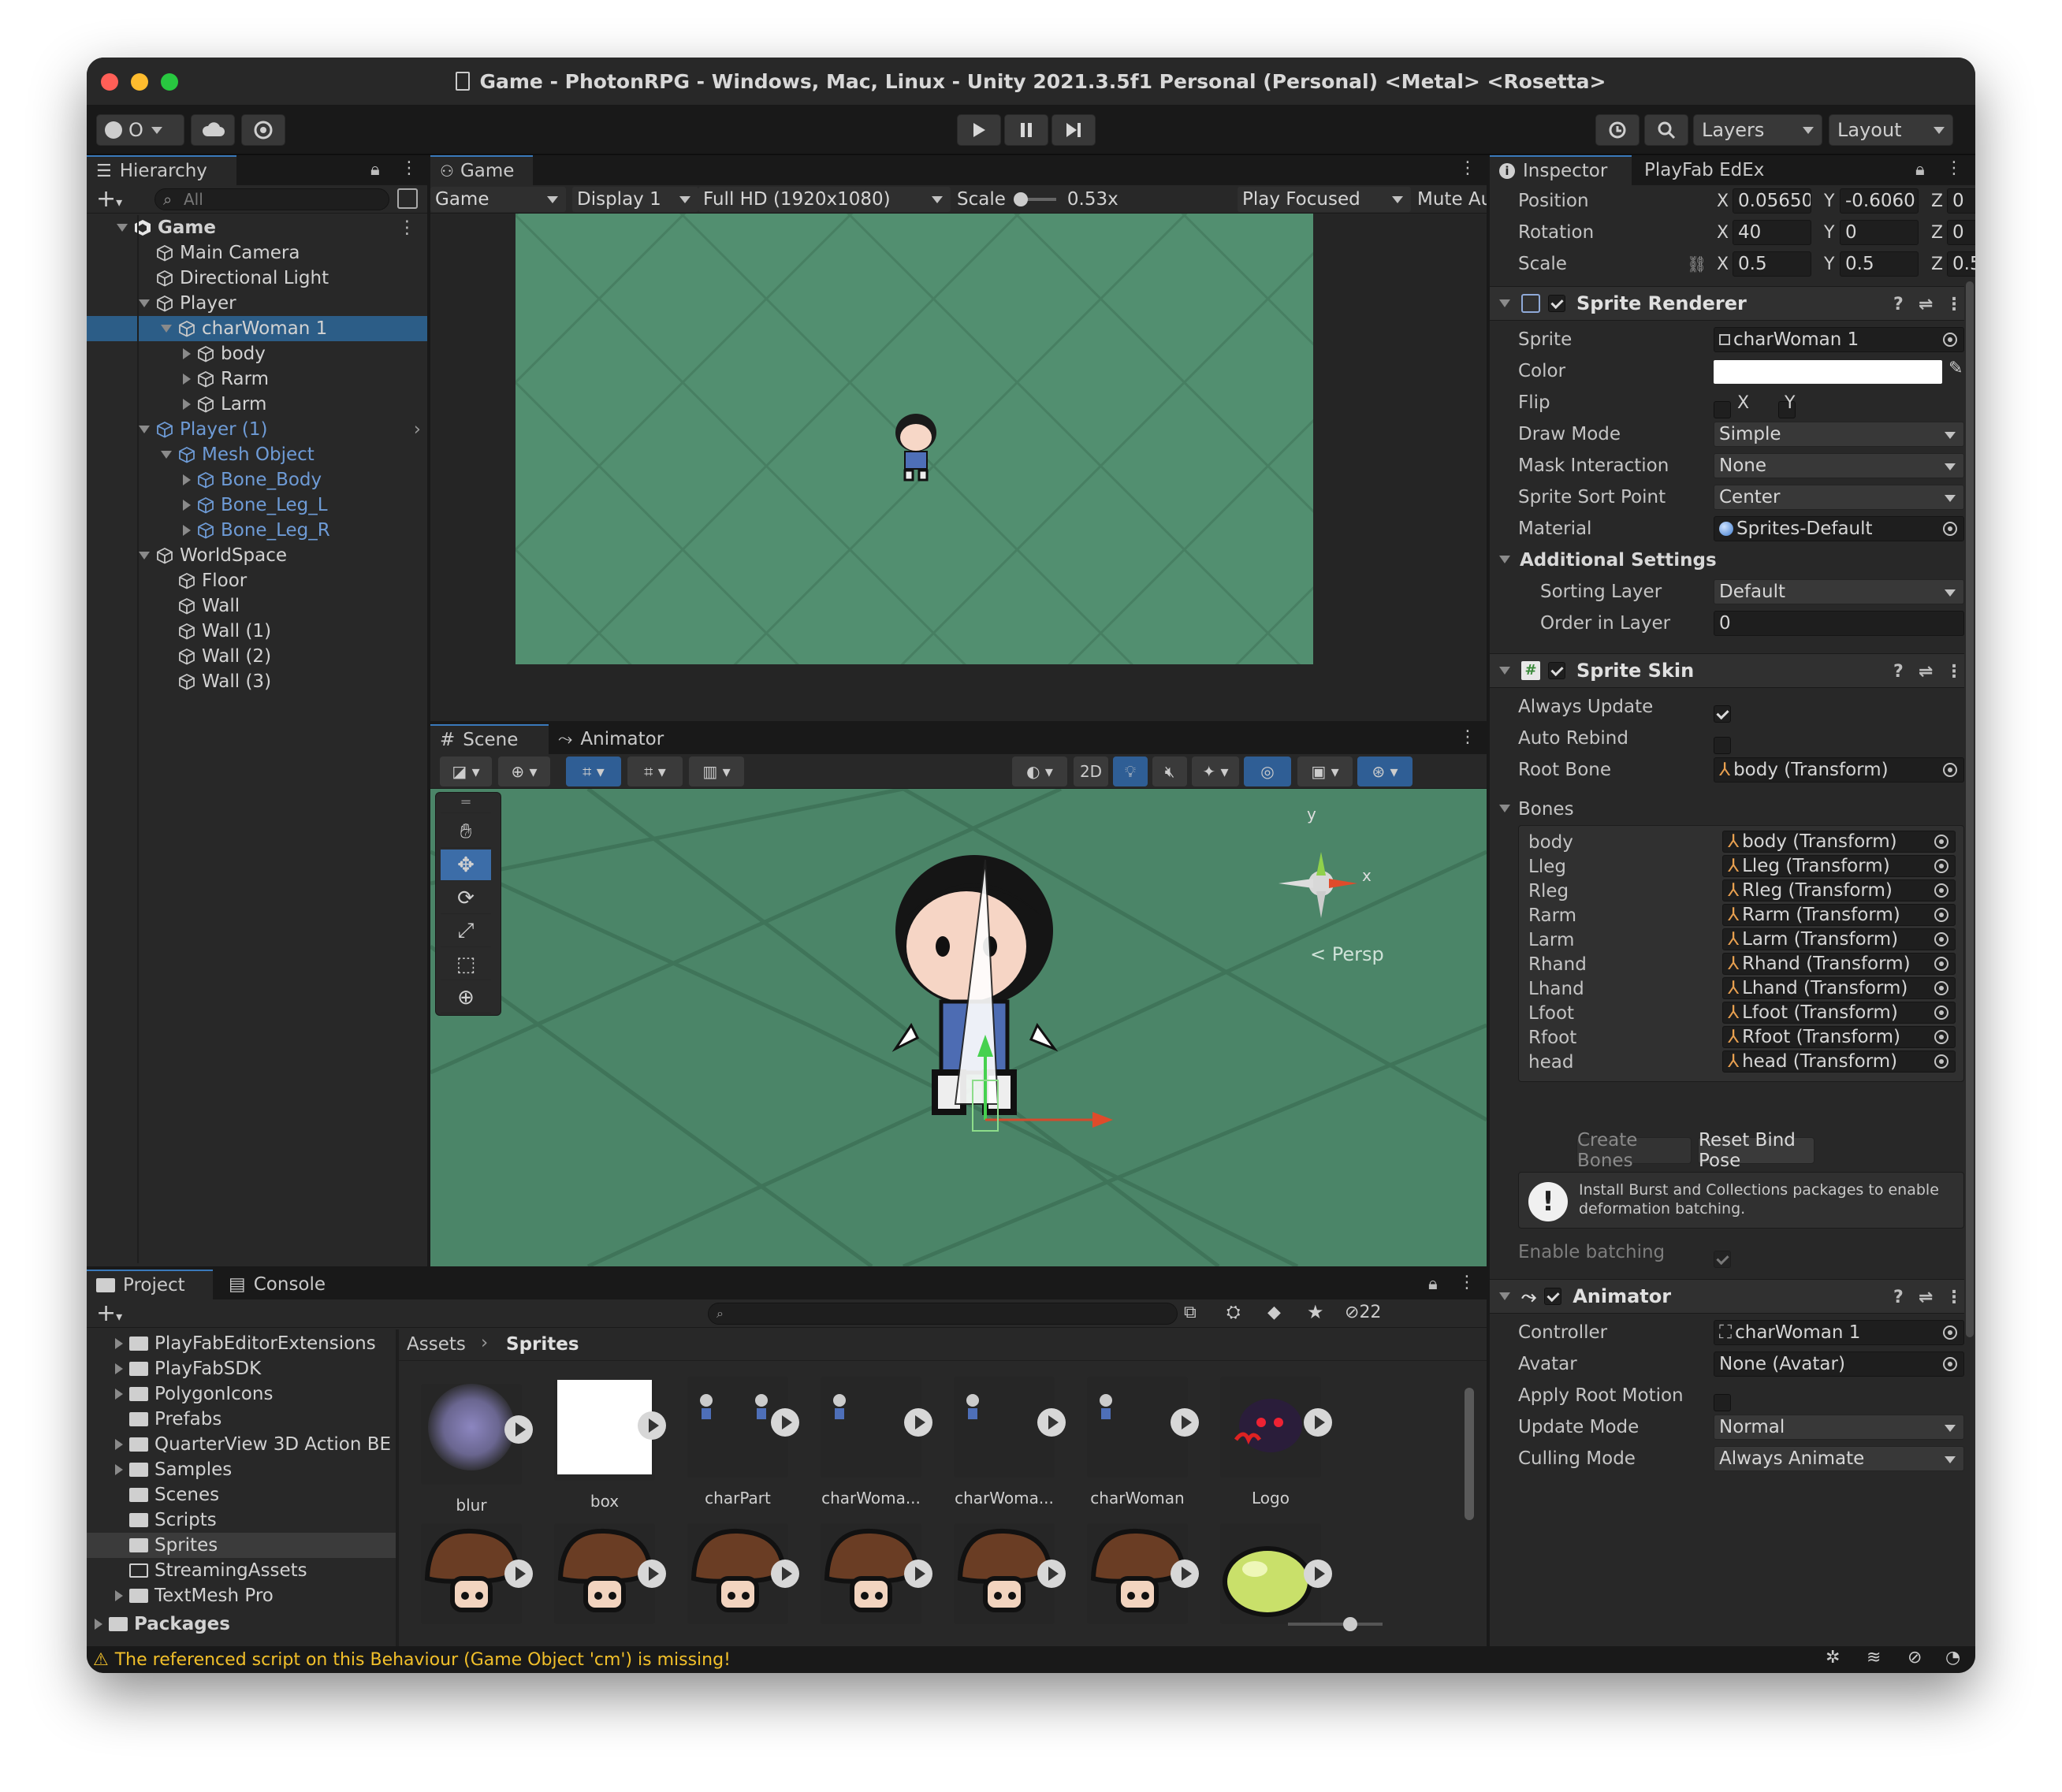 Image resolution: width=2062 pixels, height=1792 pixels. I want to click on thumbnail-size-slider, so click(1335, 1624).